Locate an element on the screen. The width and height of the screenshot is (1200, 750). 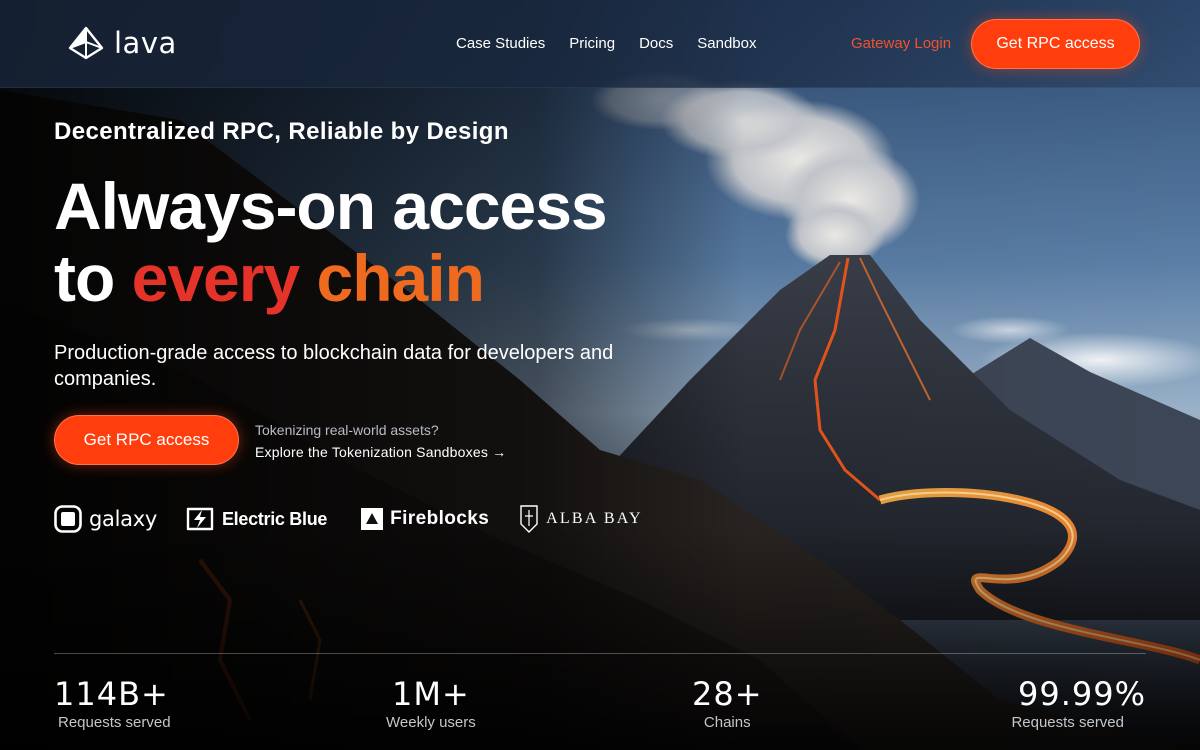
tokenization-sandboxes-link: Explore the Tokenization Sandboxes → is located at coordinates (380, 452).